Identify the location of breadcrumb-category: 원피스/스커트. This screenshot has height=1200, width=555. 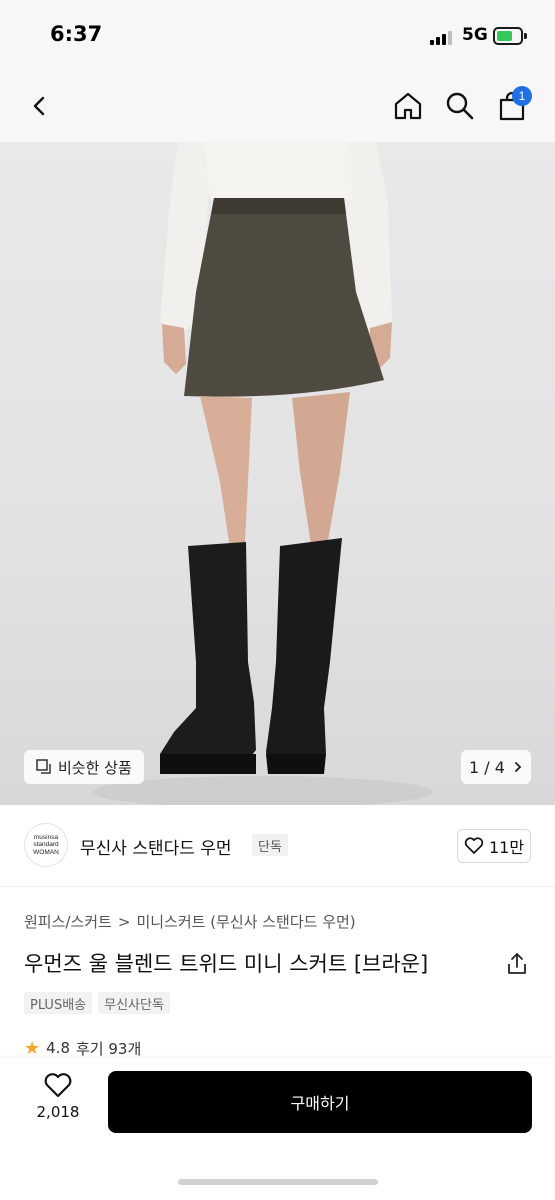
(68, 921).